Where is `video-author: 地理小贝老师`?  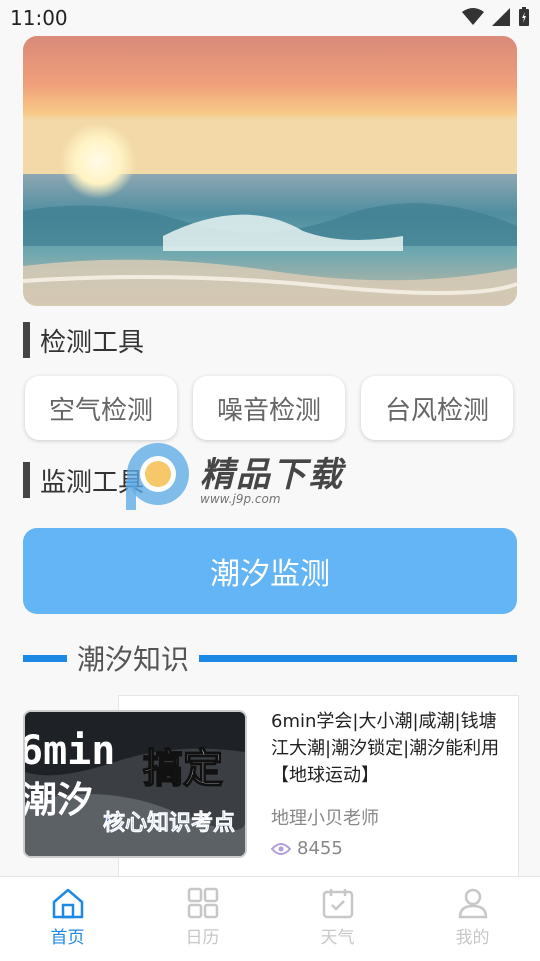
video-author: 地理小贝老师 is located at coordinates (325, 818).